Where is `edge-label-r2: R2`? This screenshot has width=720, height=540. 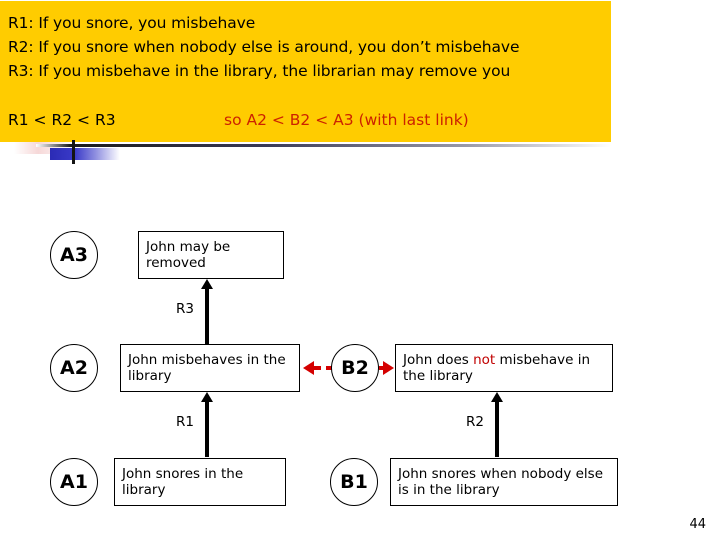 edge-label-r2: R2 is located at coordinates (475, 422).